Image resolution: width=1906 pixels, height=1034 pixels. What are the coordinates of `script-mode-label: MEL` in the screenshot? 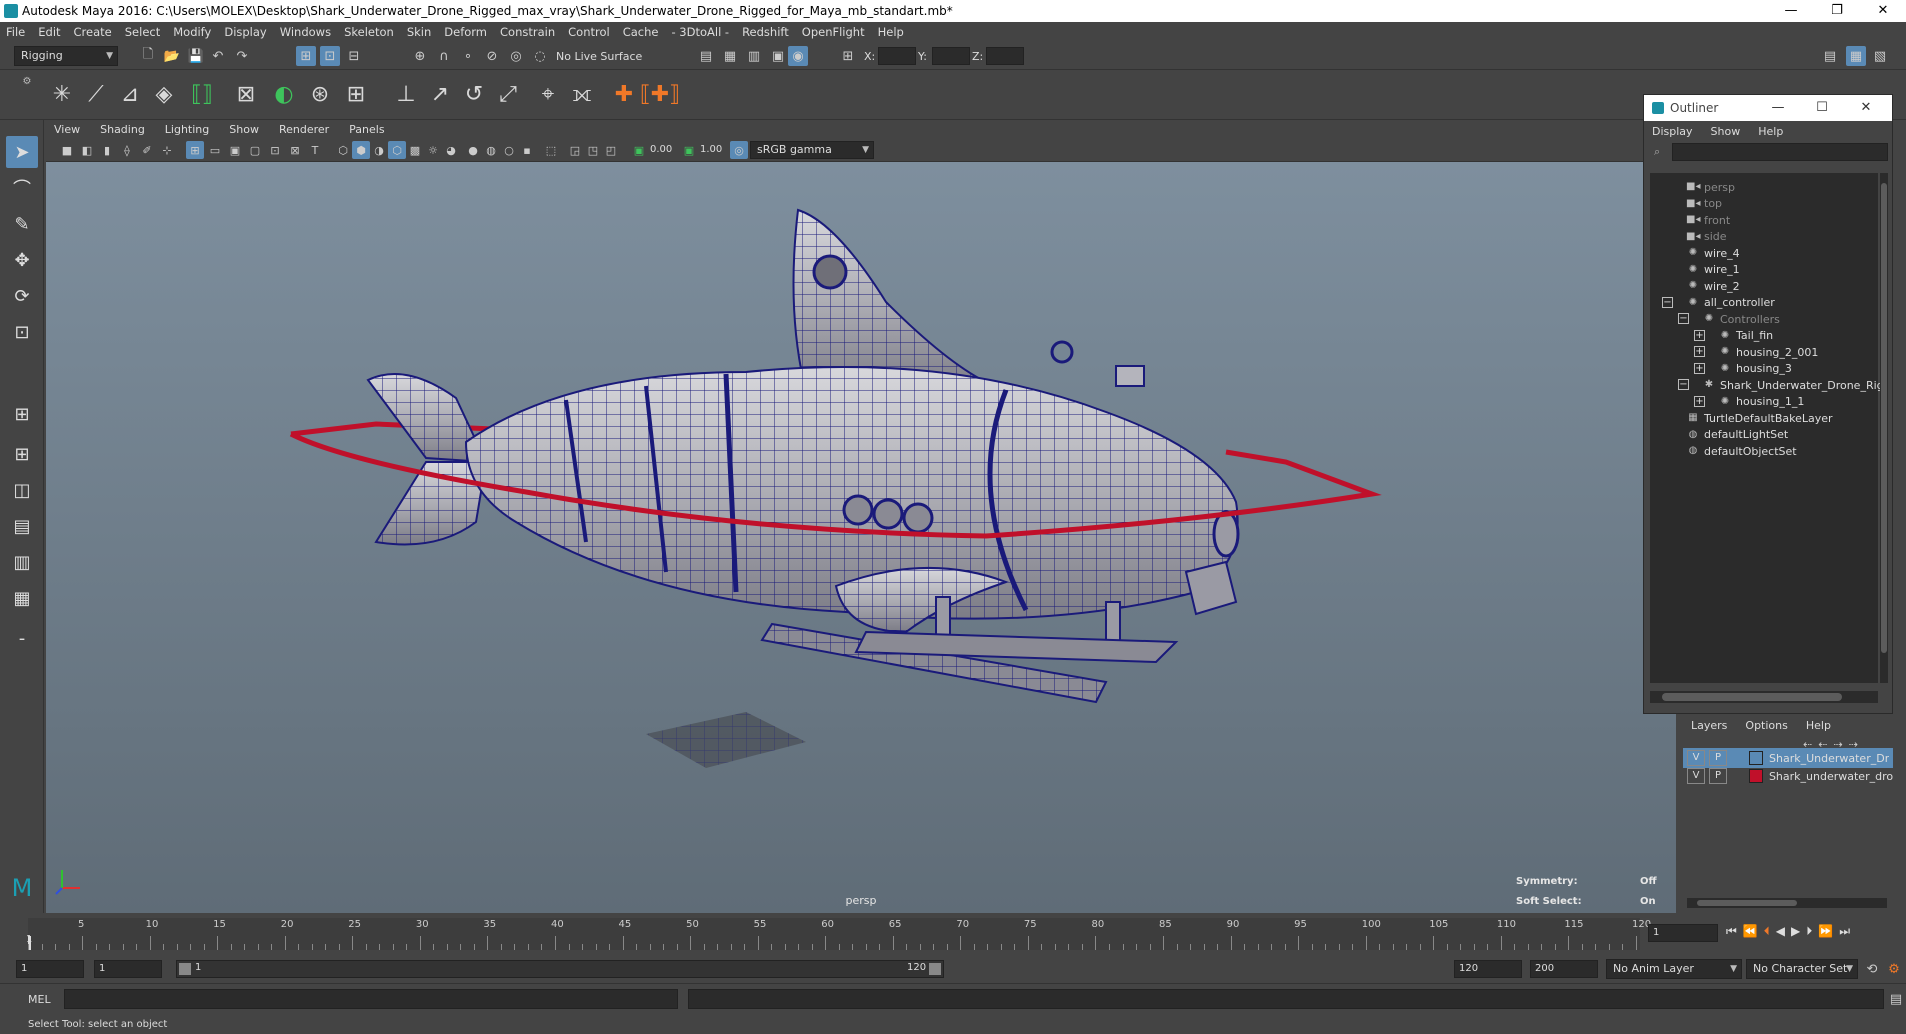 It's located at (39, 999).